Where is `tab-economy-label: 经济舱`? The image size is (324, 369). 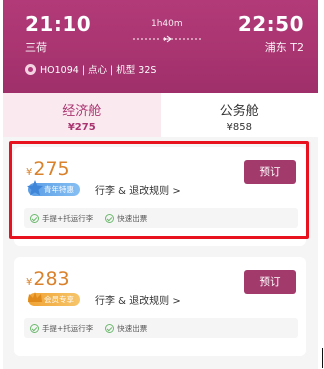 tab-economy-label: 经济舱 is located at coordinates (82, 111).